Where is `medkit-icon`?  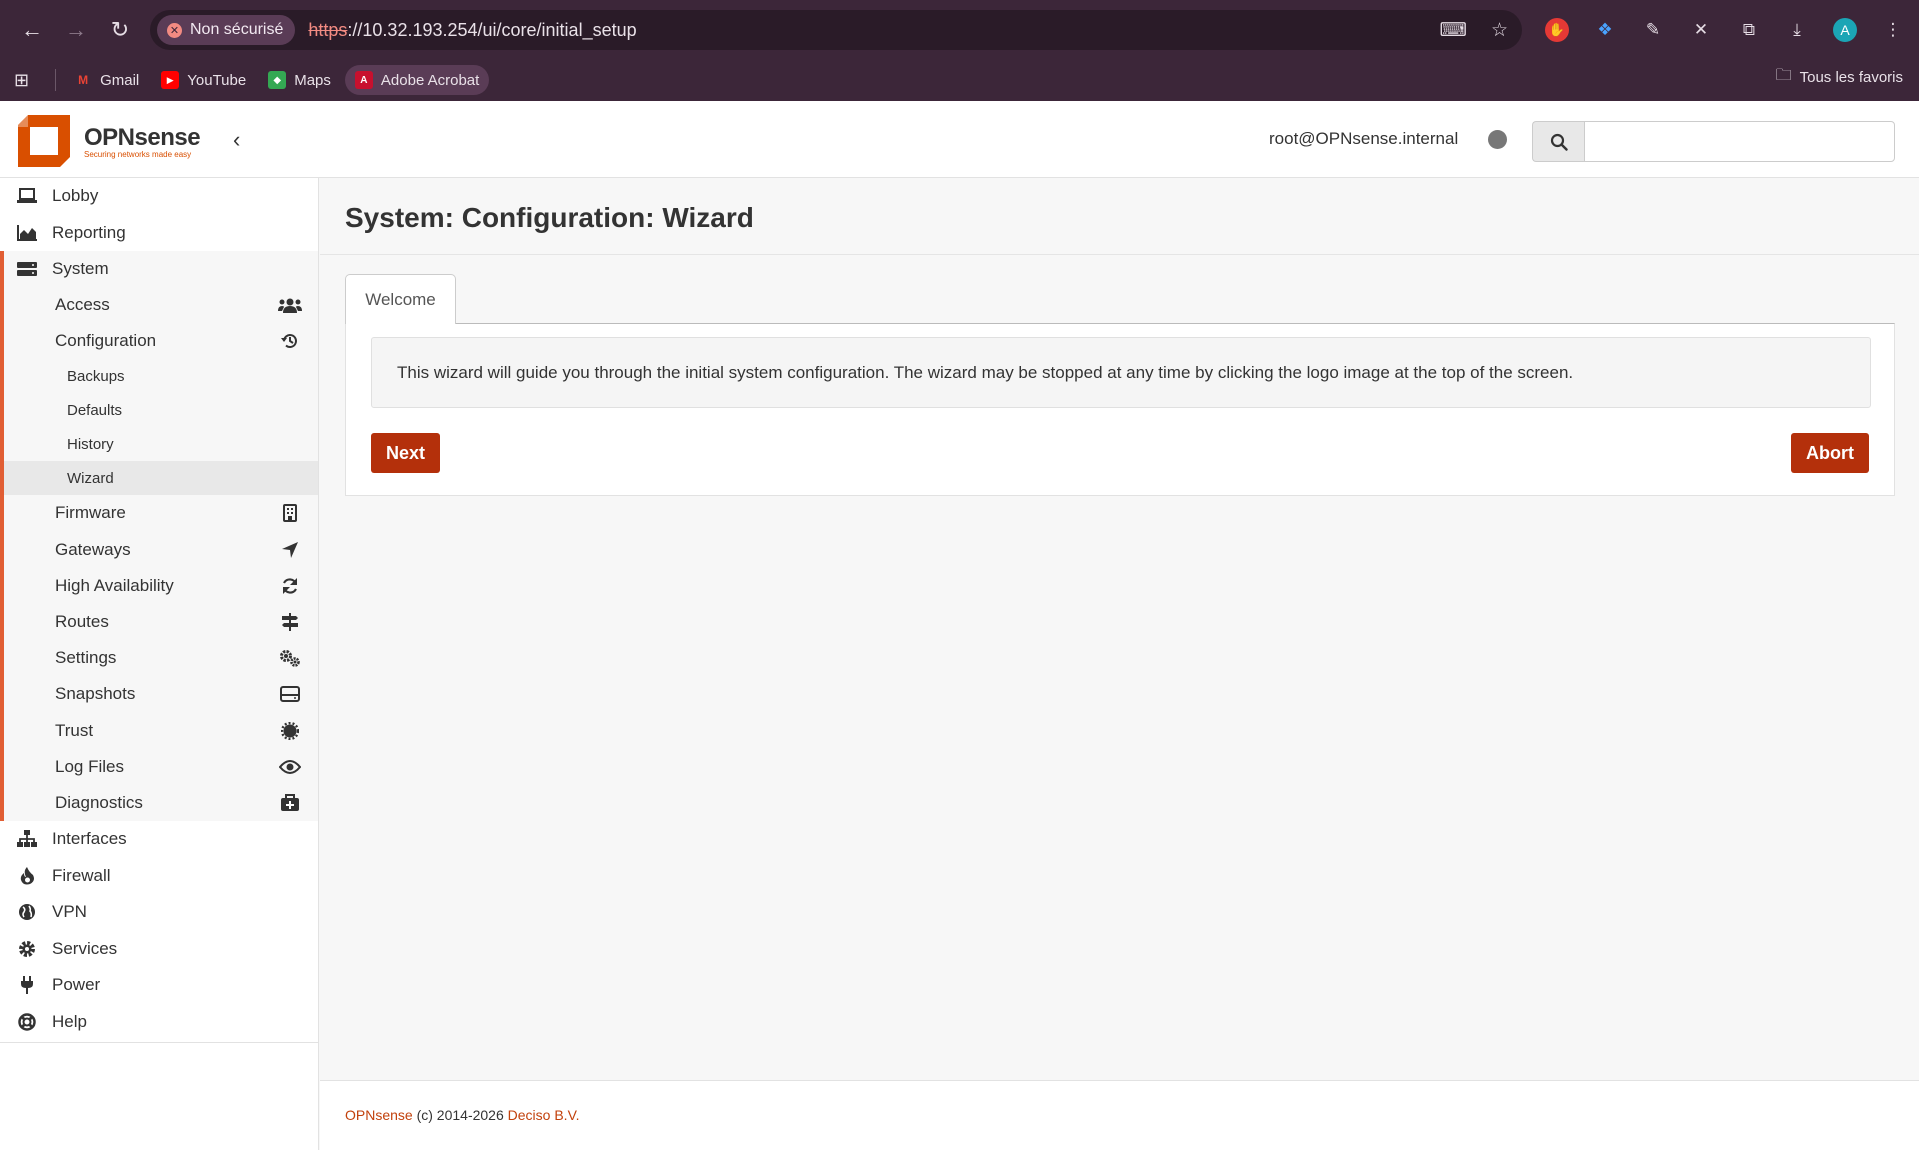 medkit-icon is located at coordinates (290, 802).